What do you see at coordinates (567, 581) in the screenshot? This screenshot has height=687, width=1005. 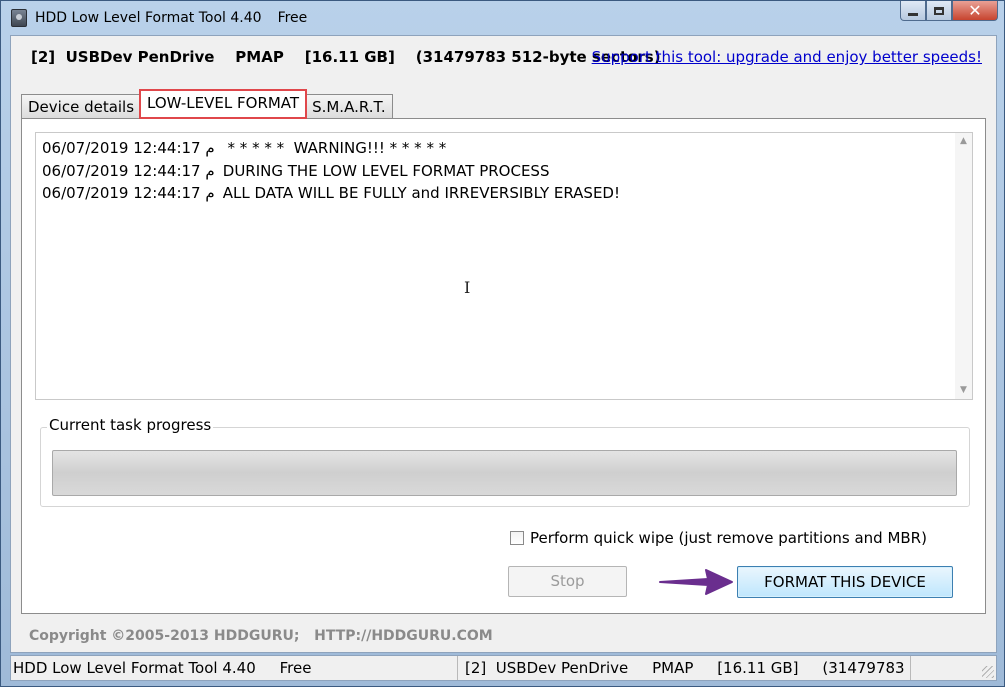 I see `stop-button: Stop` at bounding box center [567, 581].